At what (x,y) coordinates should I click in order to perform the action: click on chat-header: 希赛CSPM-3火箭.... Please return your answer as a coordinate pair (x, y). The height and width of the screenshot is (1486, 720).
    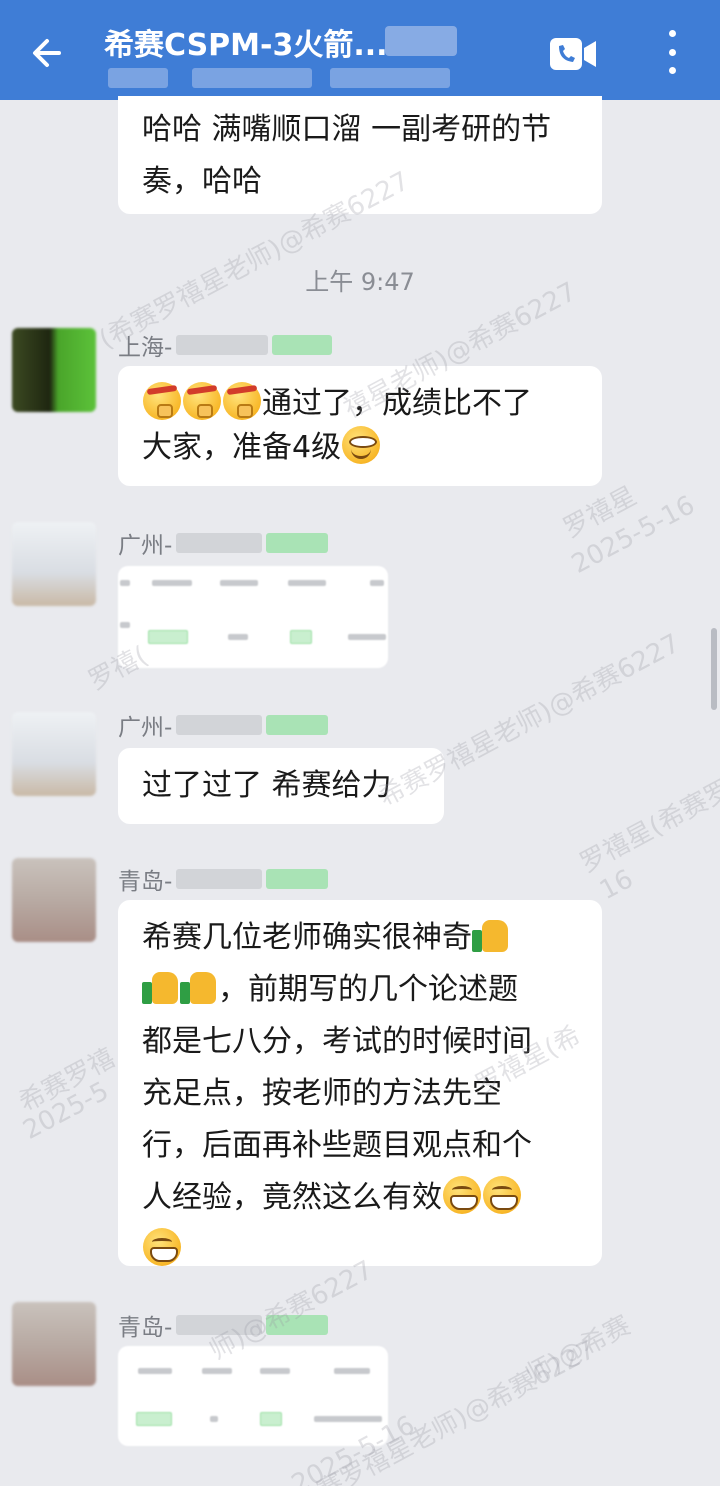
    Looking at the image, I should click on (360, 50).